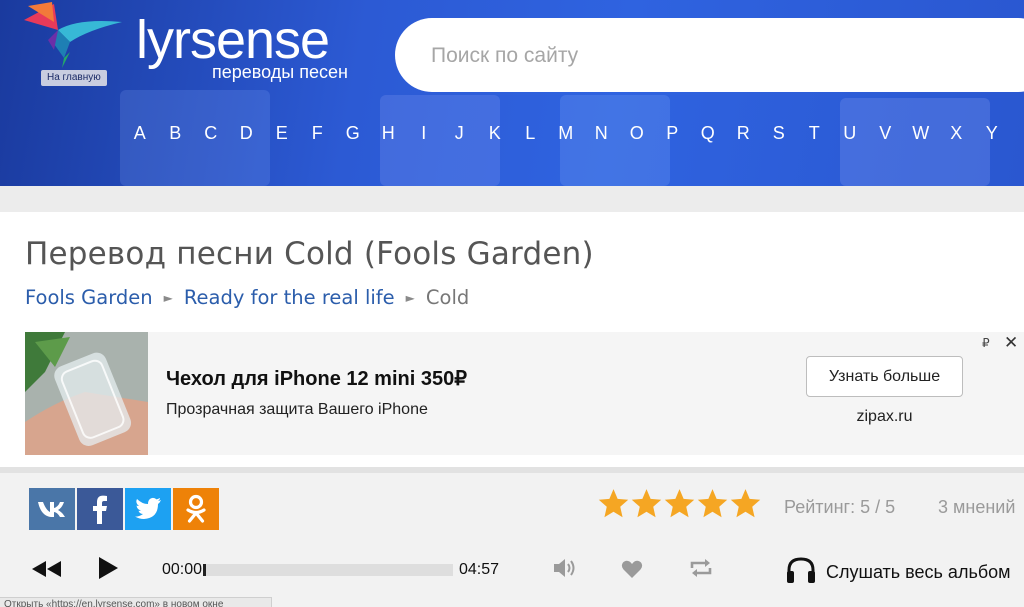  I want to click on vk-share-button, so click(52, 509).